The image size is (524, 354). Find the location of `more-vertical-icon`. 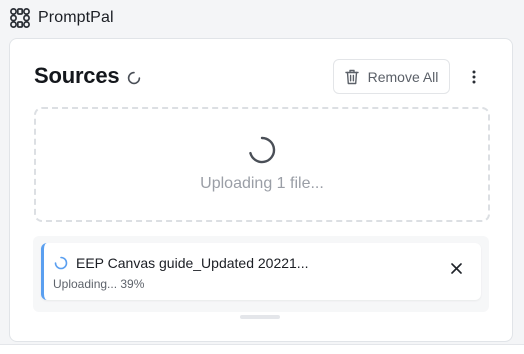

more-vertical-icon is located at coordinates (474, 77).